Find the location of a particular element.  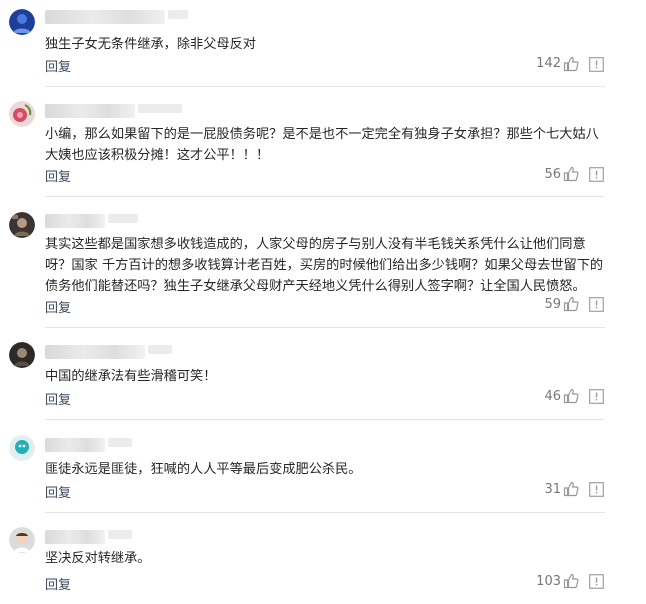

like-count: 103 is located at coordinates (548, 581).